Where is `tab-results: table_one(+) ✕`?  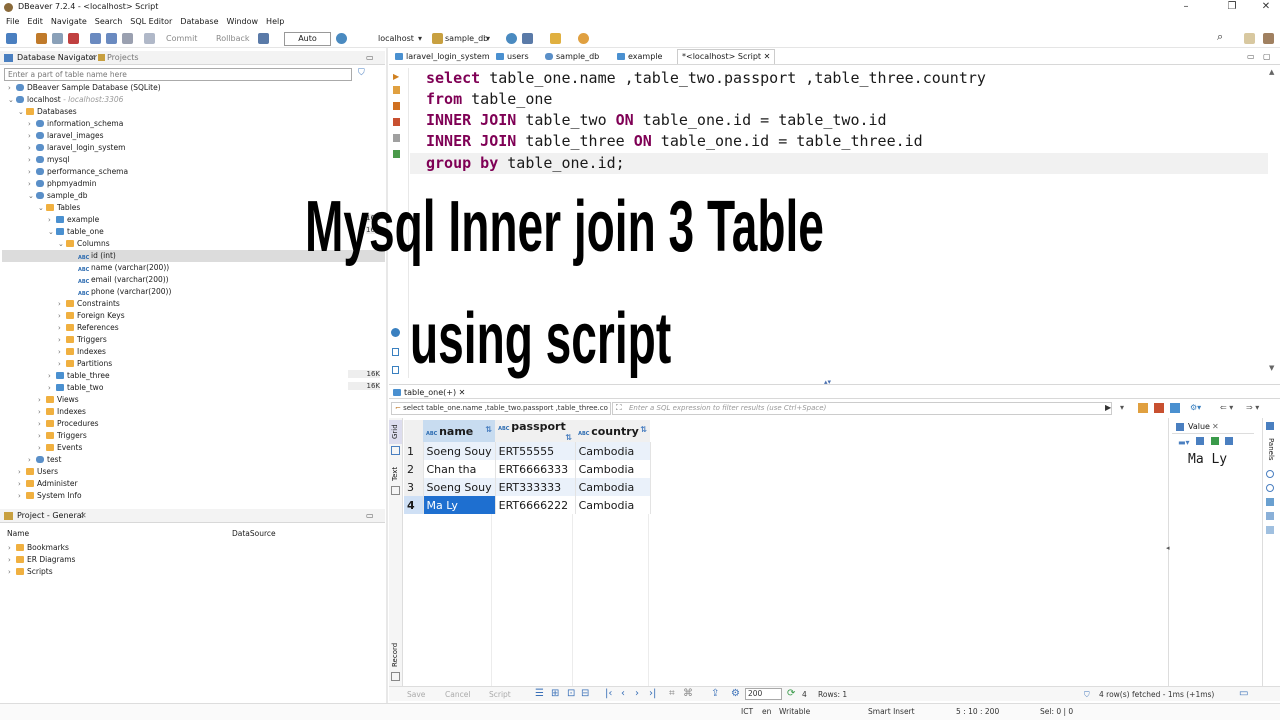
tab-results: table_one(+) ✕ is located at coordinates (429, 392).